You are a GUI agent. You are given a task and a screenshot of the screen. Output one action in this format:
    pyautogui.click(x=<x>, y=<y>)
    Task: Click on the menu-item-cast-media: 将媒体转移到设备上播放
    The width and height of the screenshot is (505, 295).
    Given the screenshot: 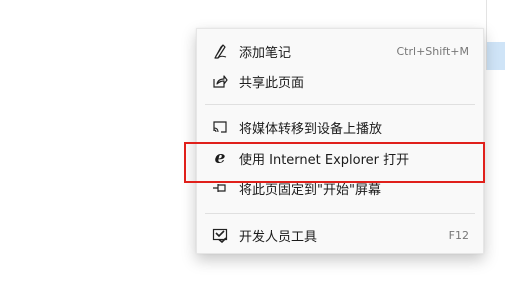 What is the action you would take?
    pyautogui.click(x=340, y=127)
    